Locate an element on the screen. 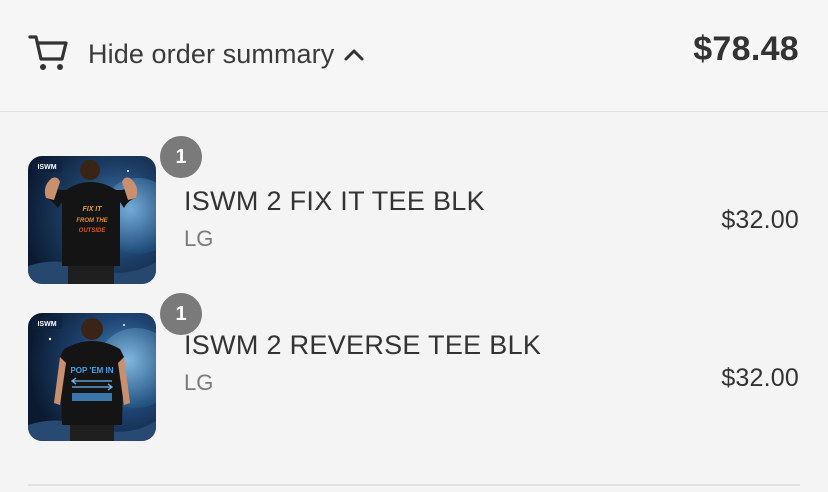  svg-text: FROM THE is located at coordinates (92, 221).